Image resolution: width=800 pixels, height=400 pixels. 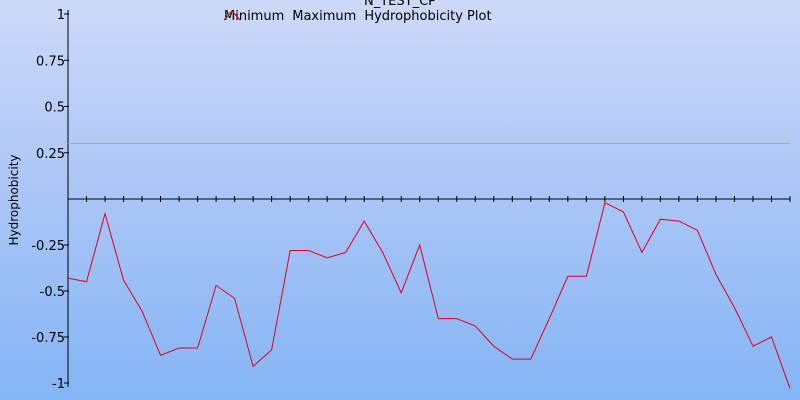 What do you see at coordinates (52, 292) in the screenshot?
I see `y-tick-label: -0.5` at bounding box center [52, 292].